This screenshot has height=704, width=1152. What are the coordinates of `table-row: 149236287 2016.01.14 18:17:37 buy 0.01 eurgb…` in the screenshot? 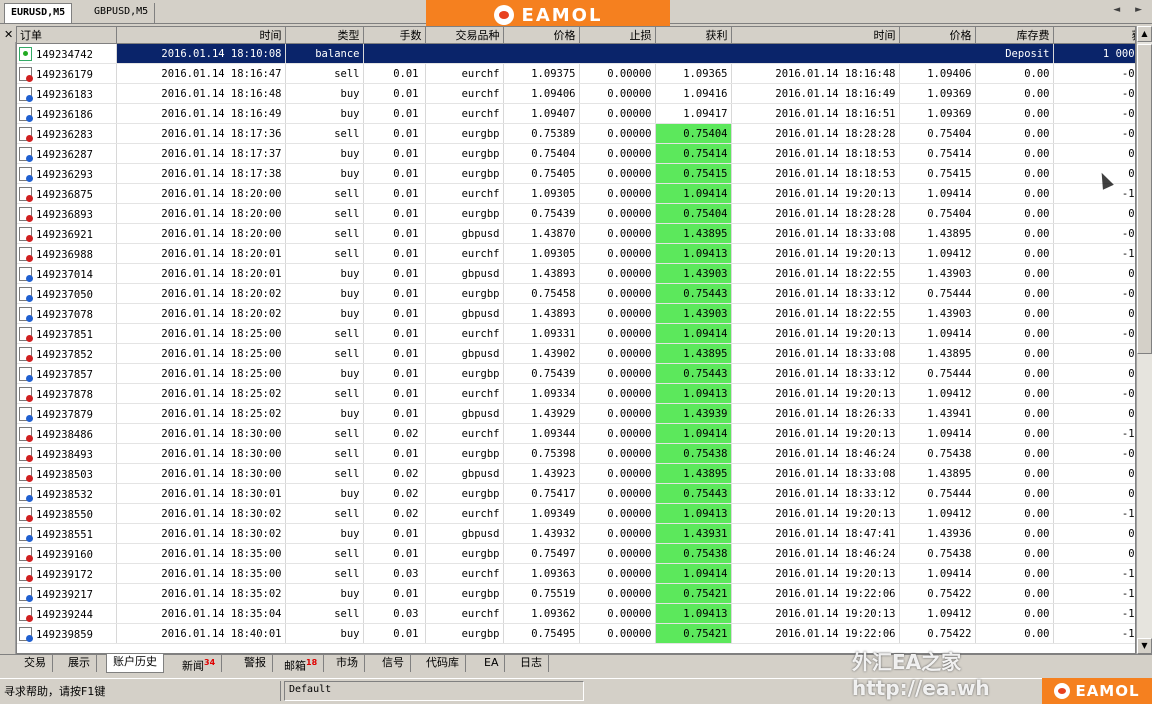 It's located at (576, 153).